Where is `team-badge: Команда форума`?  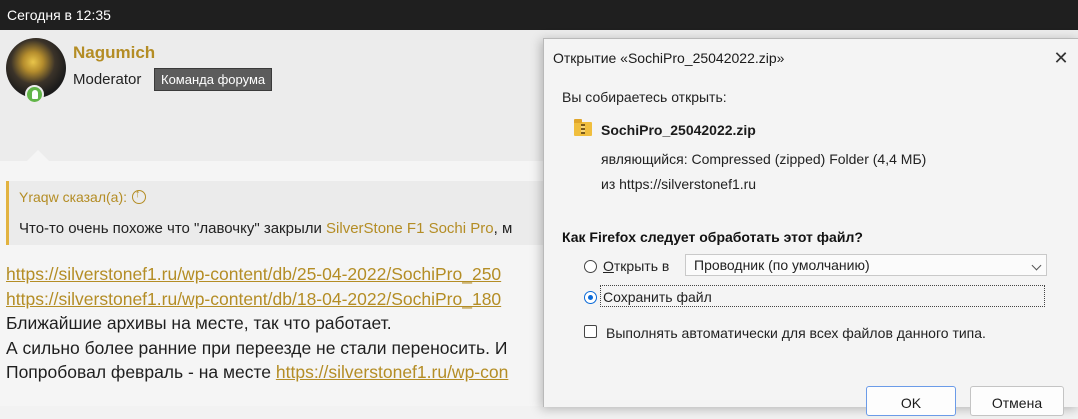 team-badge: Команда форума is located at coordinates (213, 79).